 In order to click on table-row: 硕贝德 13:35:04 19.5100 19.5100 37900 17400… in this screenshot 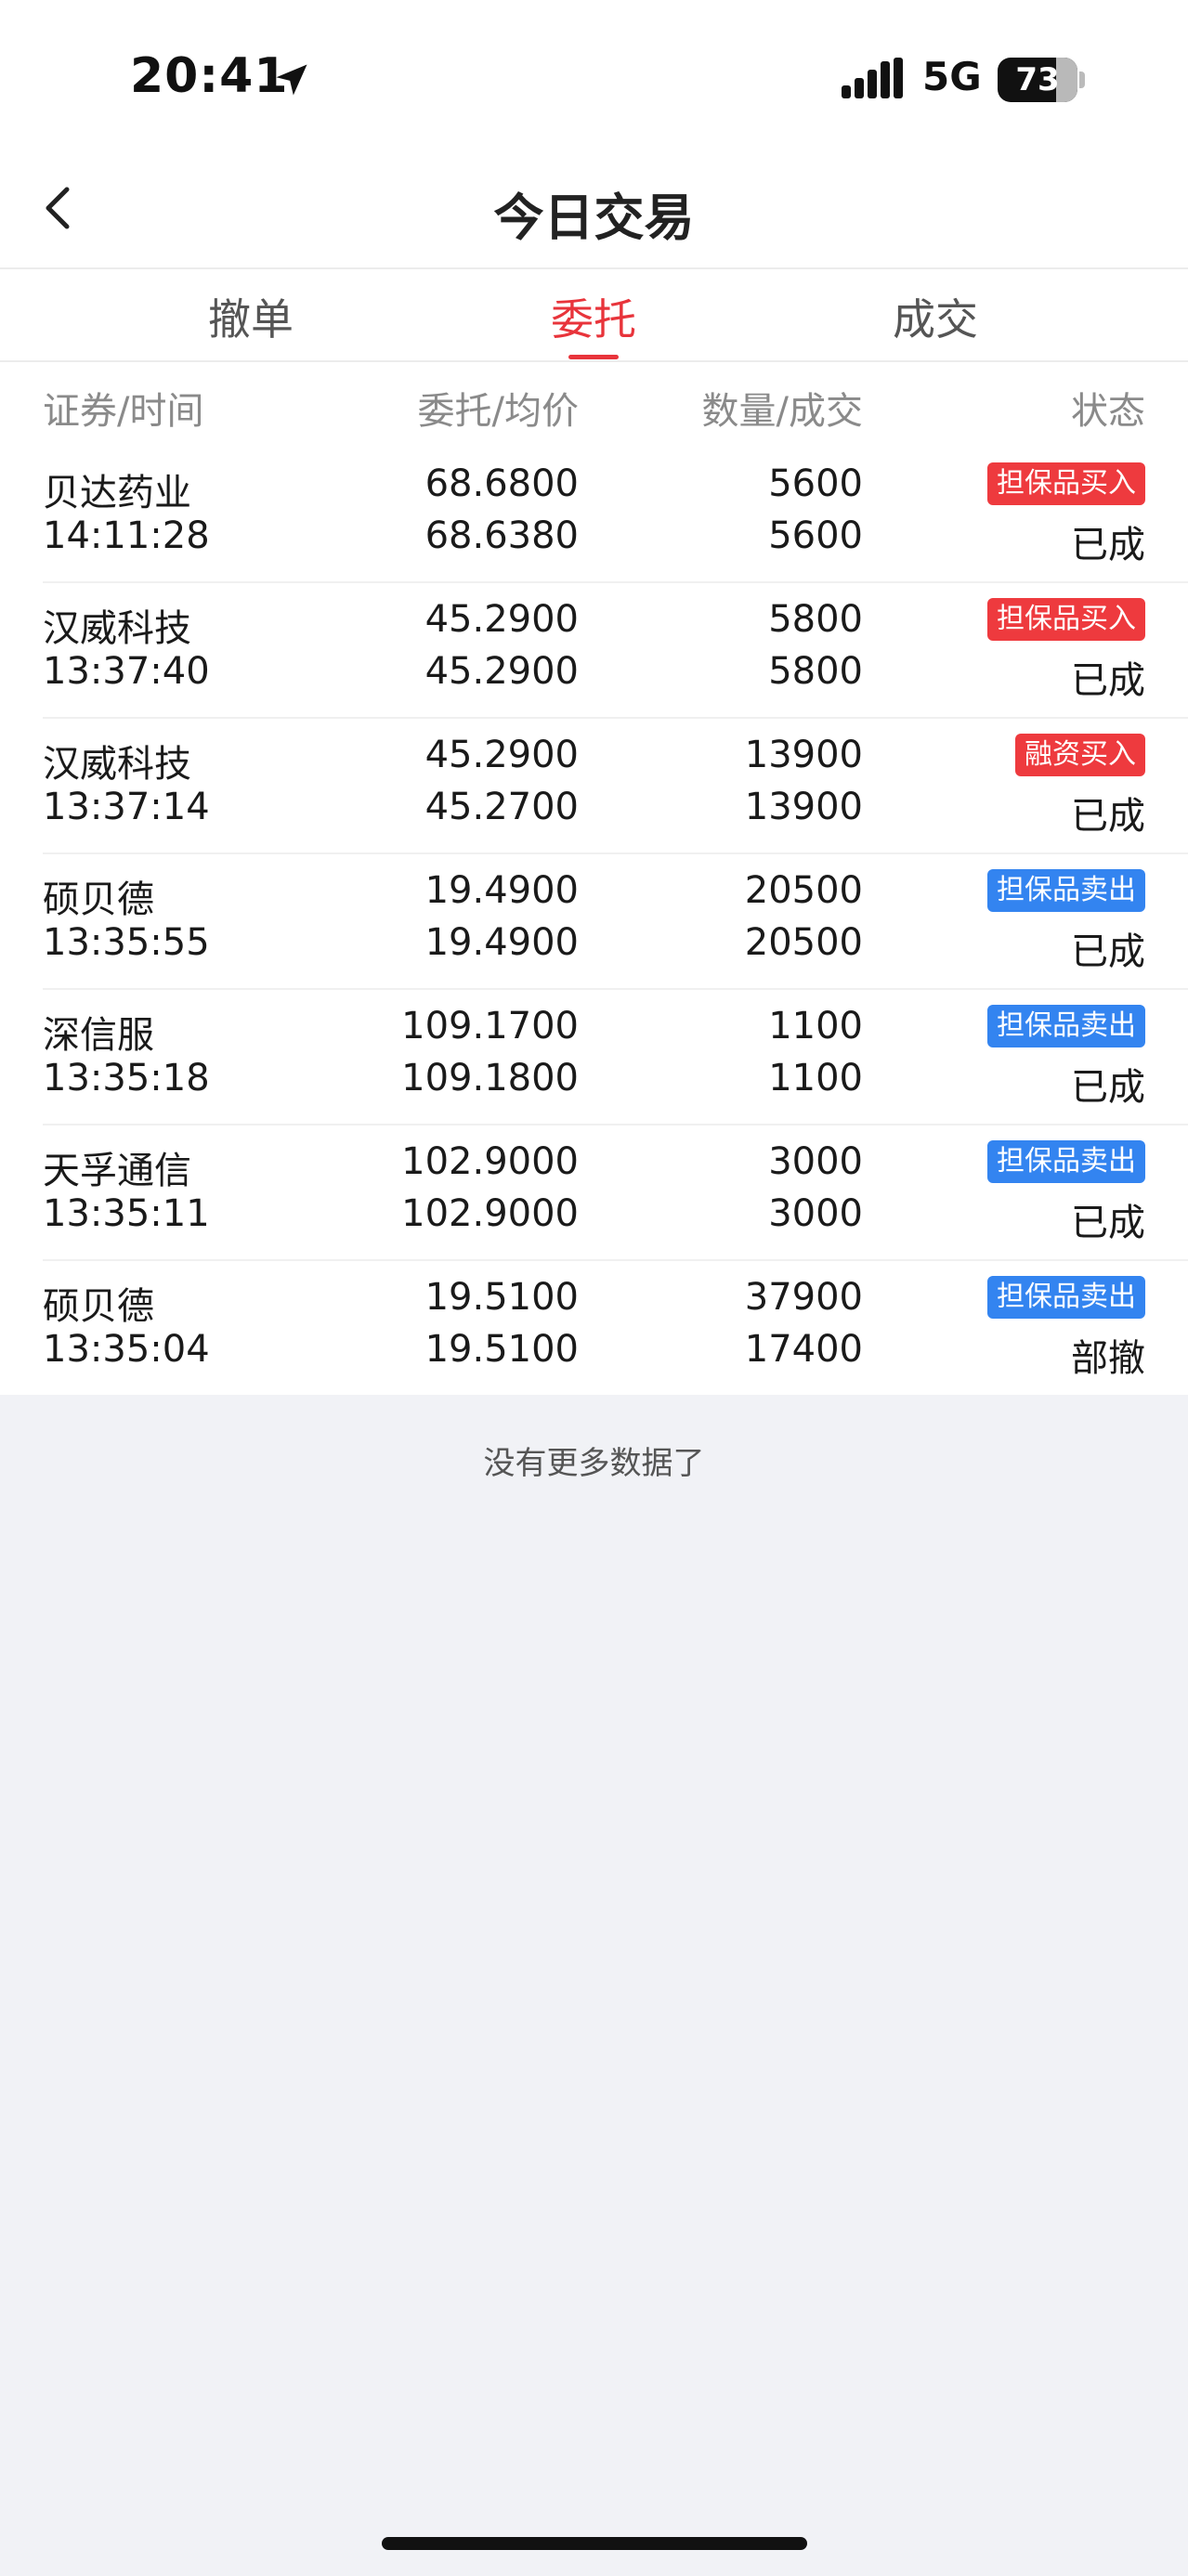, I will do `click(594, 1329)`.